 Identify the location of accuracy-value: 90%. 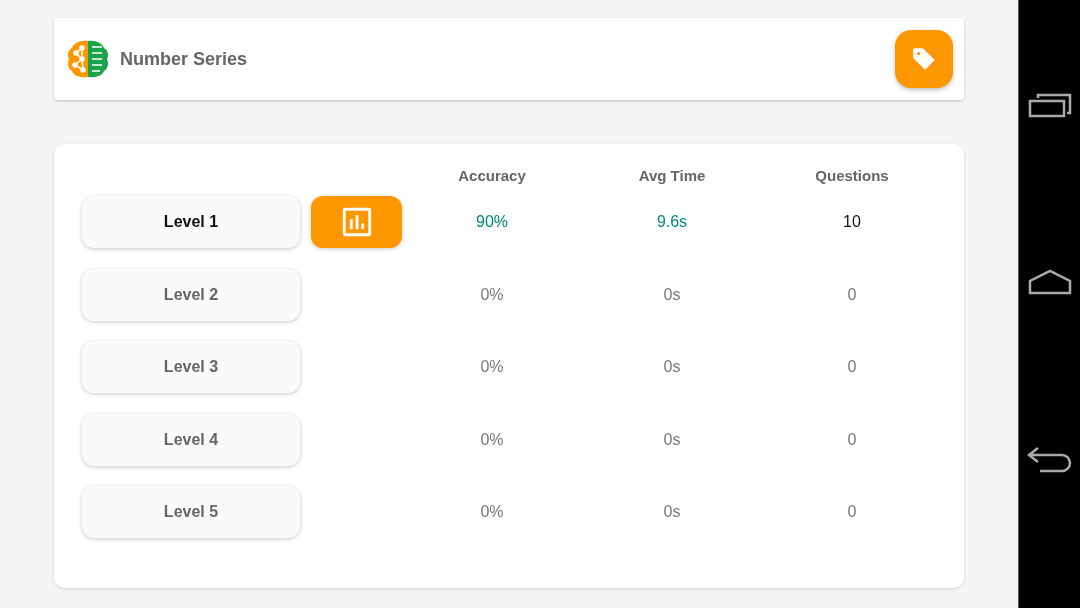
(492, 222).